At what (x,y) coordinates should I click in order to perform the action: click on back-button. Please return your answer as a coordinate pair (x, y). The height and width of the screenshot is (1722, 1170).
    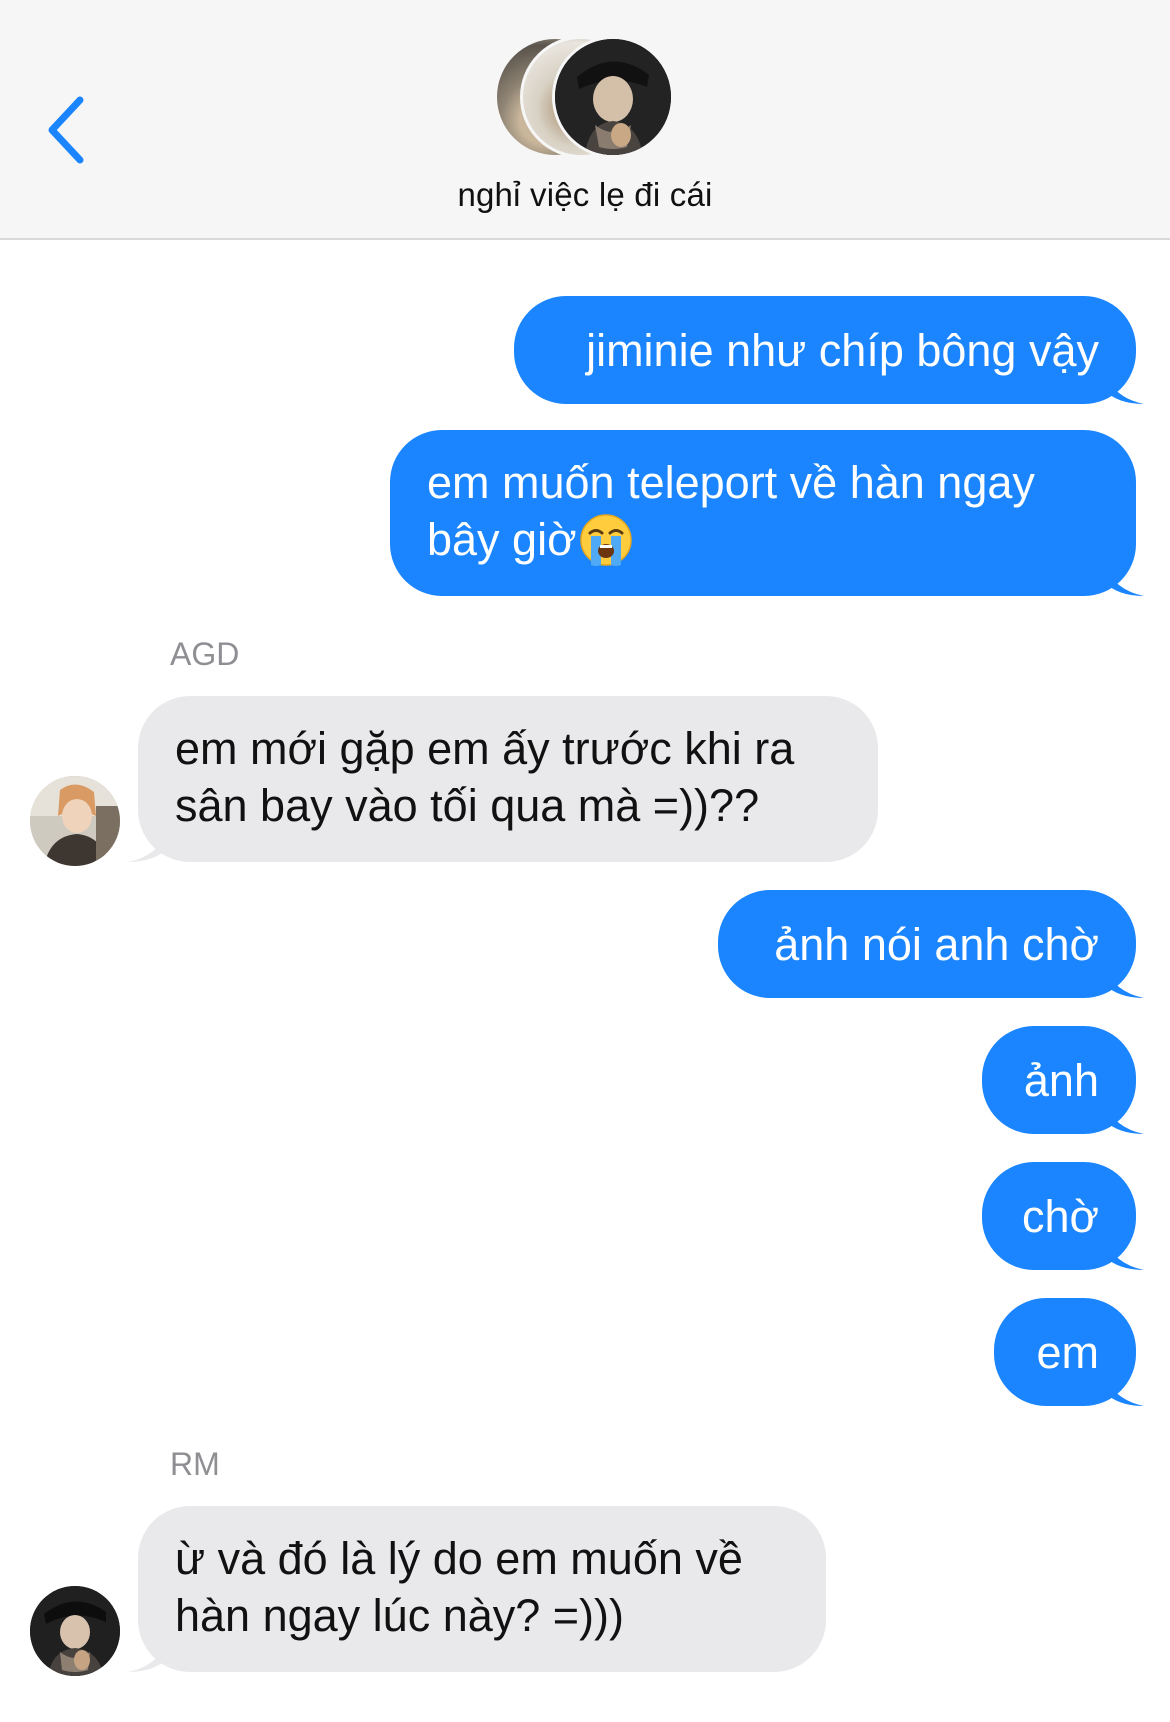
    Looking at the image, I should click on (69, 131).